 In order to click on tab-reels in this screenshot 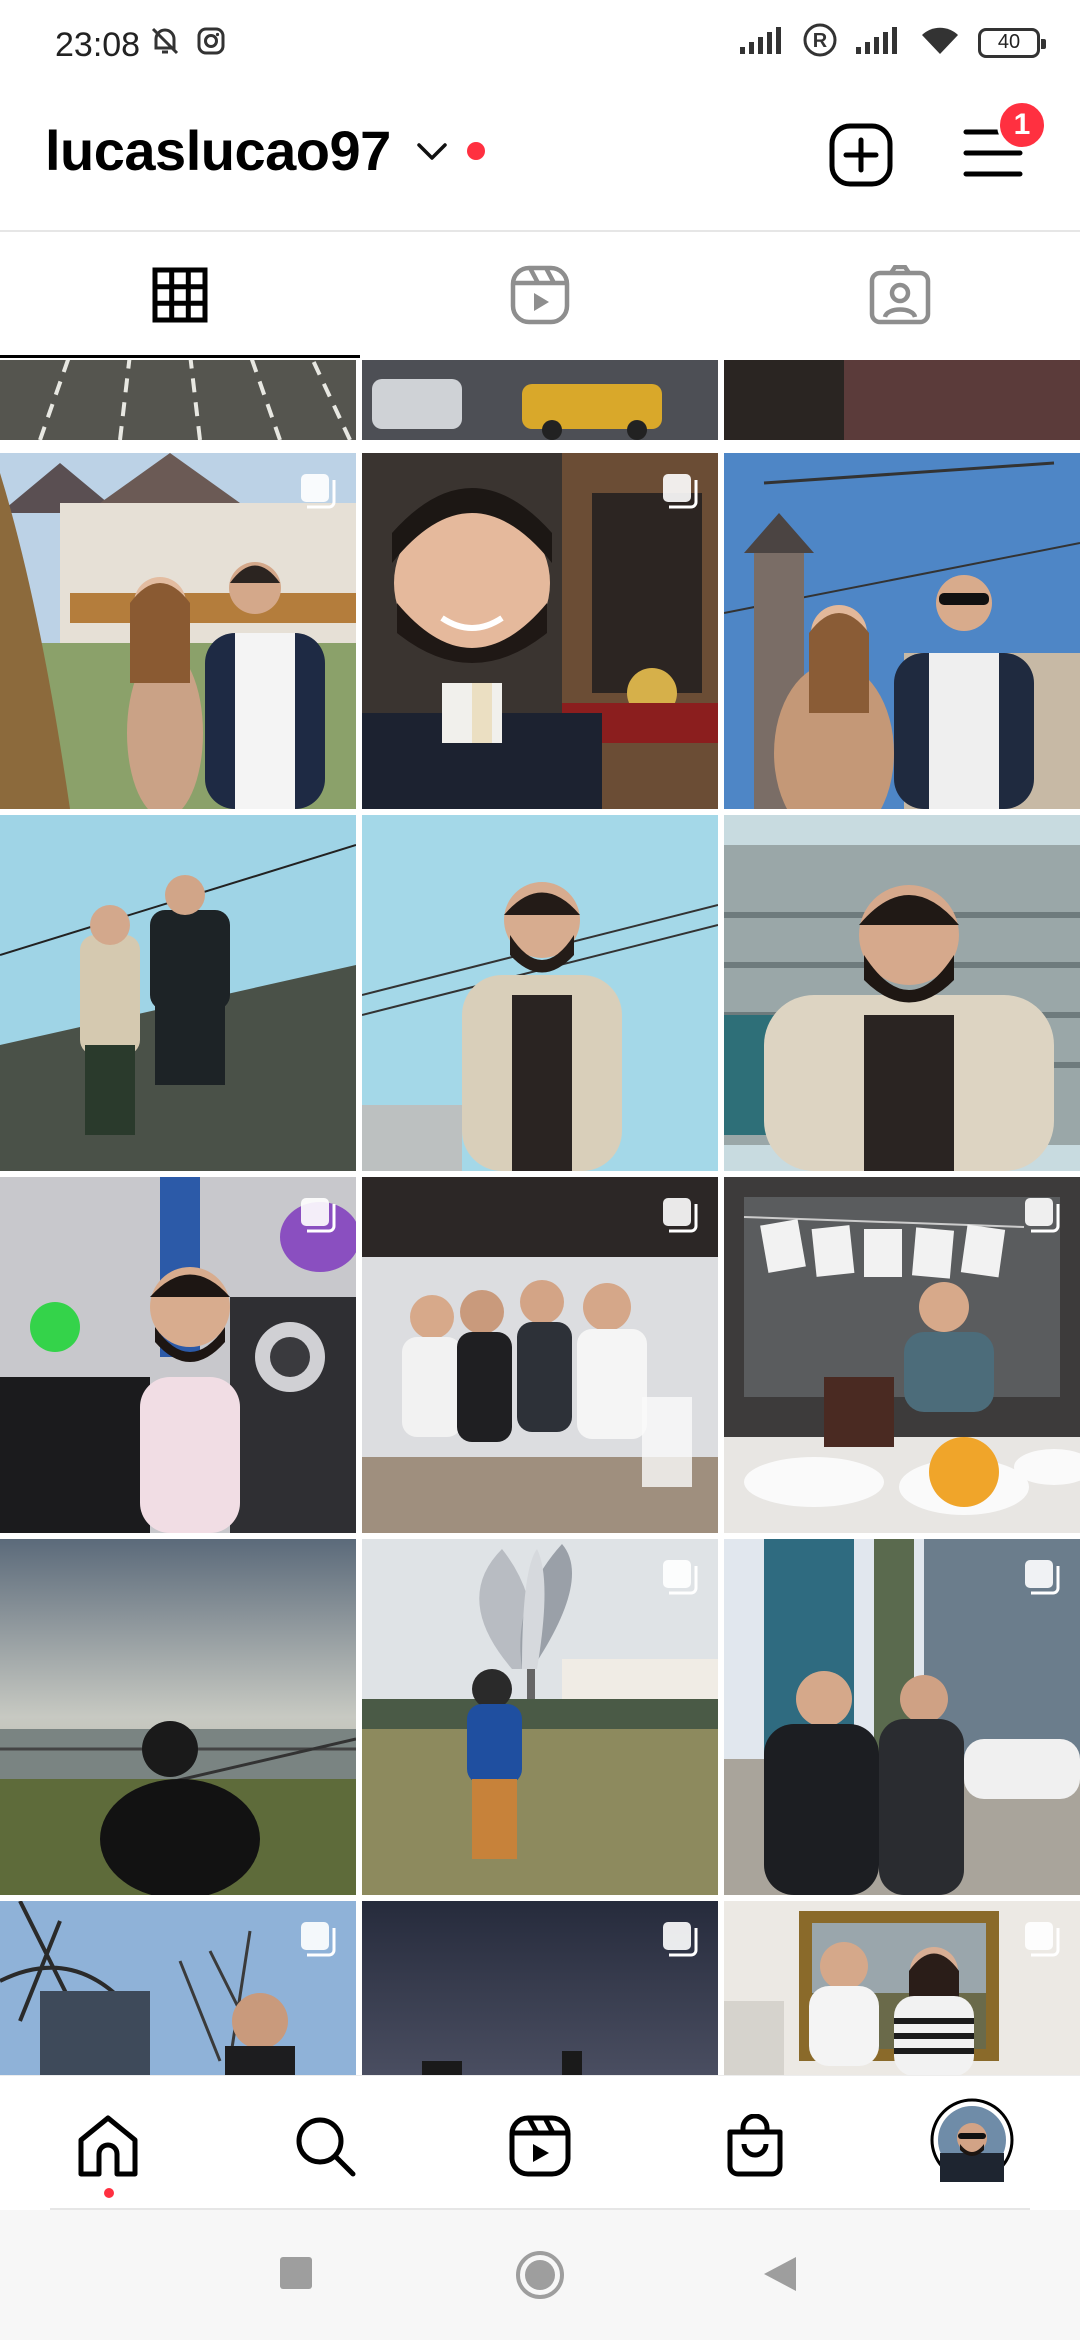, I will do `click(540, 295)`.